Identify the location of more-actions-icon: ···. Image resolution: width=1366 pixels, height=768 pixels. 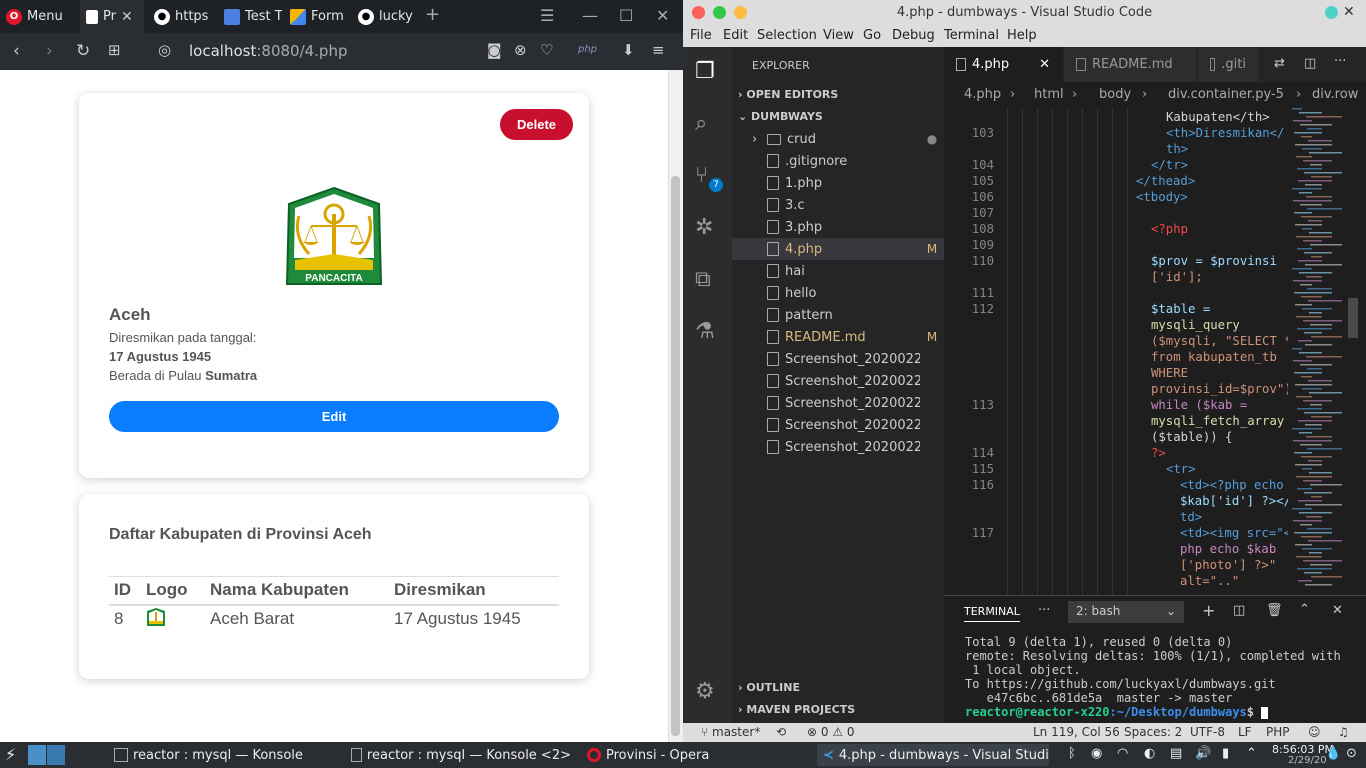
(1340, 61).